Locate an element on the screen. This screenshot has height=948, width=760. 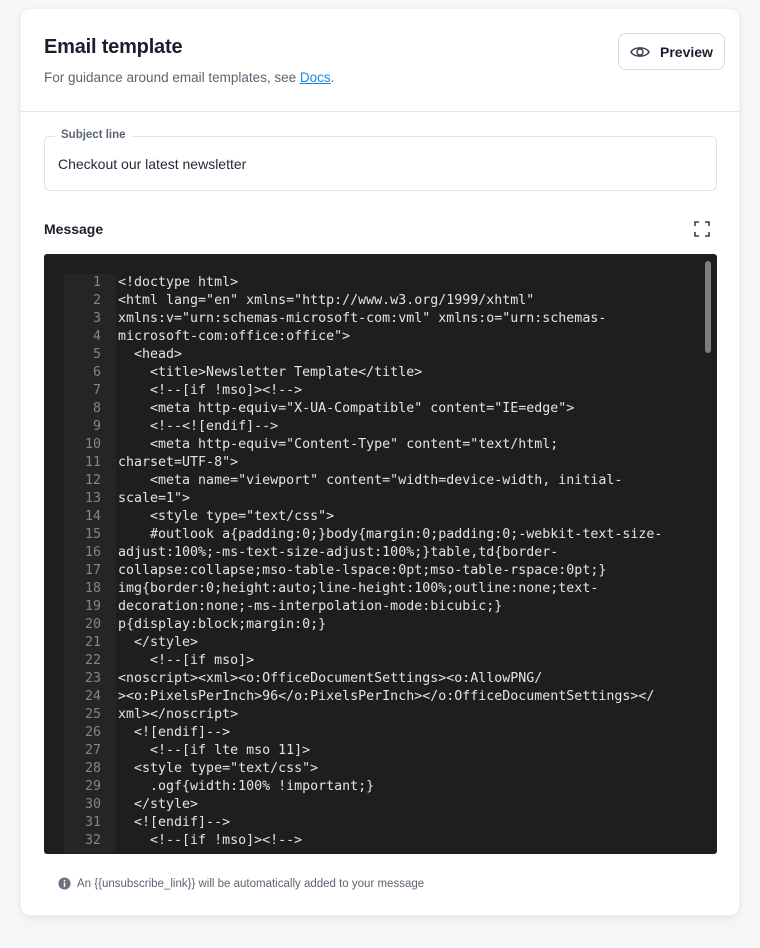
subject-line-input is located at coordinates (378, 164).